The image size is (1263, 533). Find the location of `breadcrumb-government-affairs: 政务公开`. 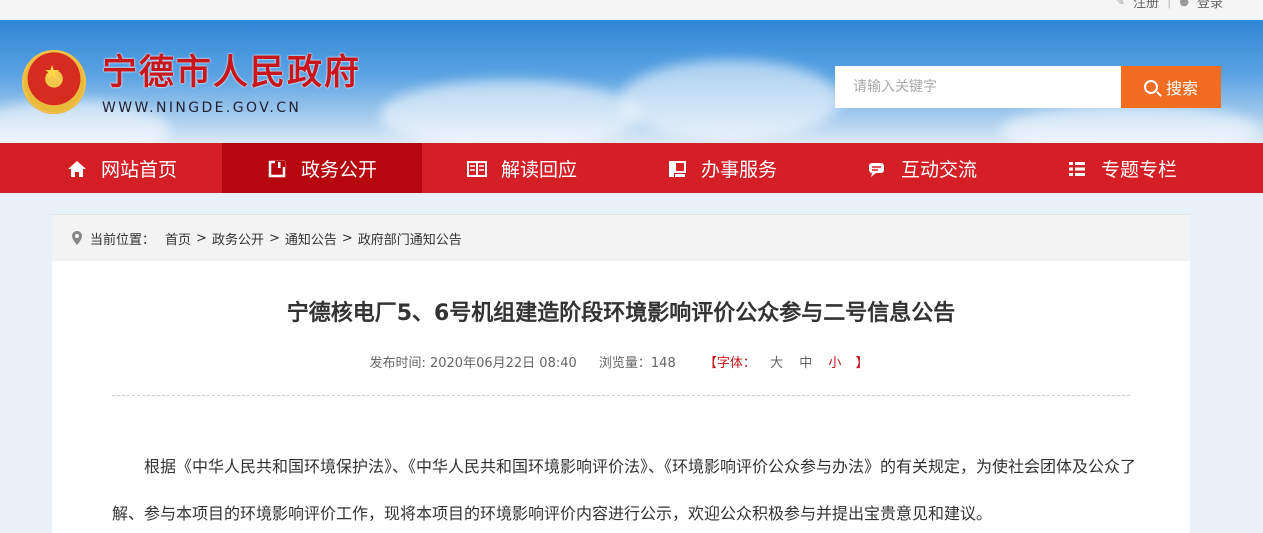

breadcrumb-government-affairs: 政务公开 is located at coordinates (238, 238).